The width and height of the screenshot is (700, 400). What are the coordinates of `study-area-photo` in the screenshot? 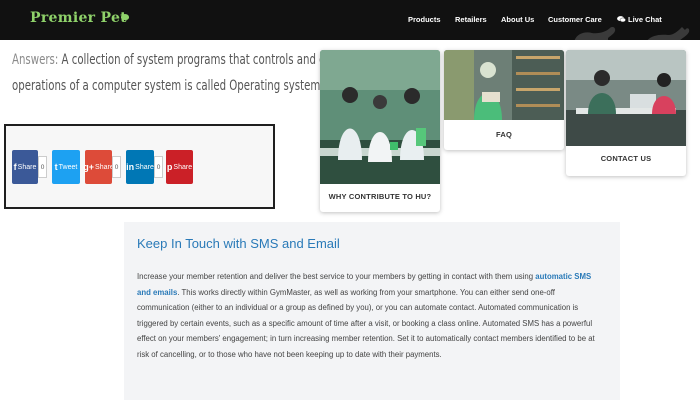 It's located at (626, 98).